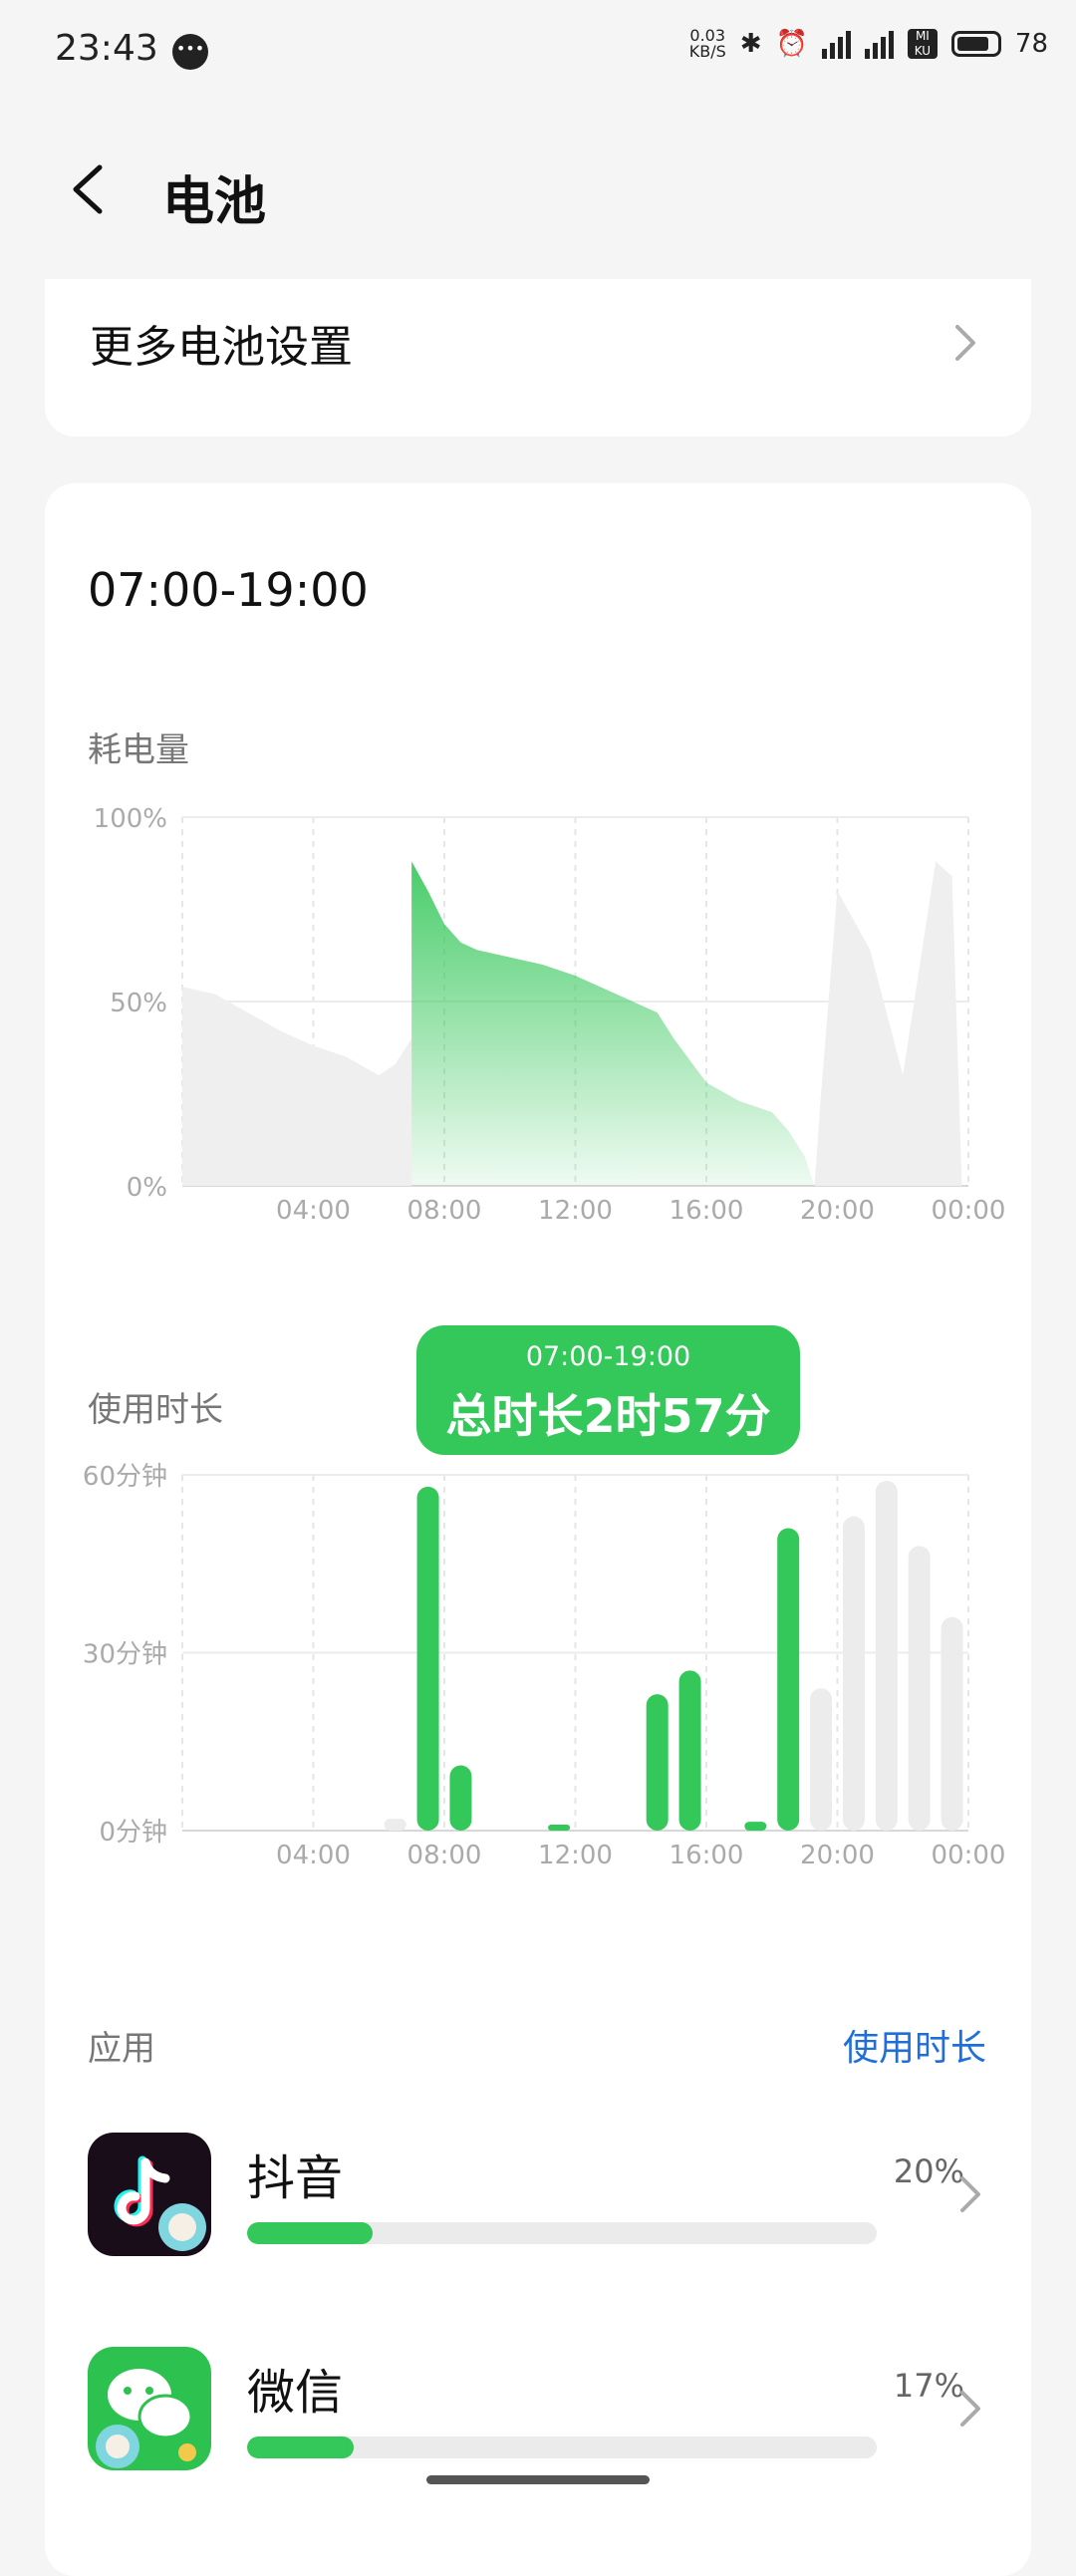 The image size is (1076, 2576). What do you see at coordinates (121, 2049) in the screenshot?
I see `apps-label: 应用` at bounding box center [121, 2049].